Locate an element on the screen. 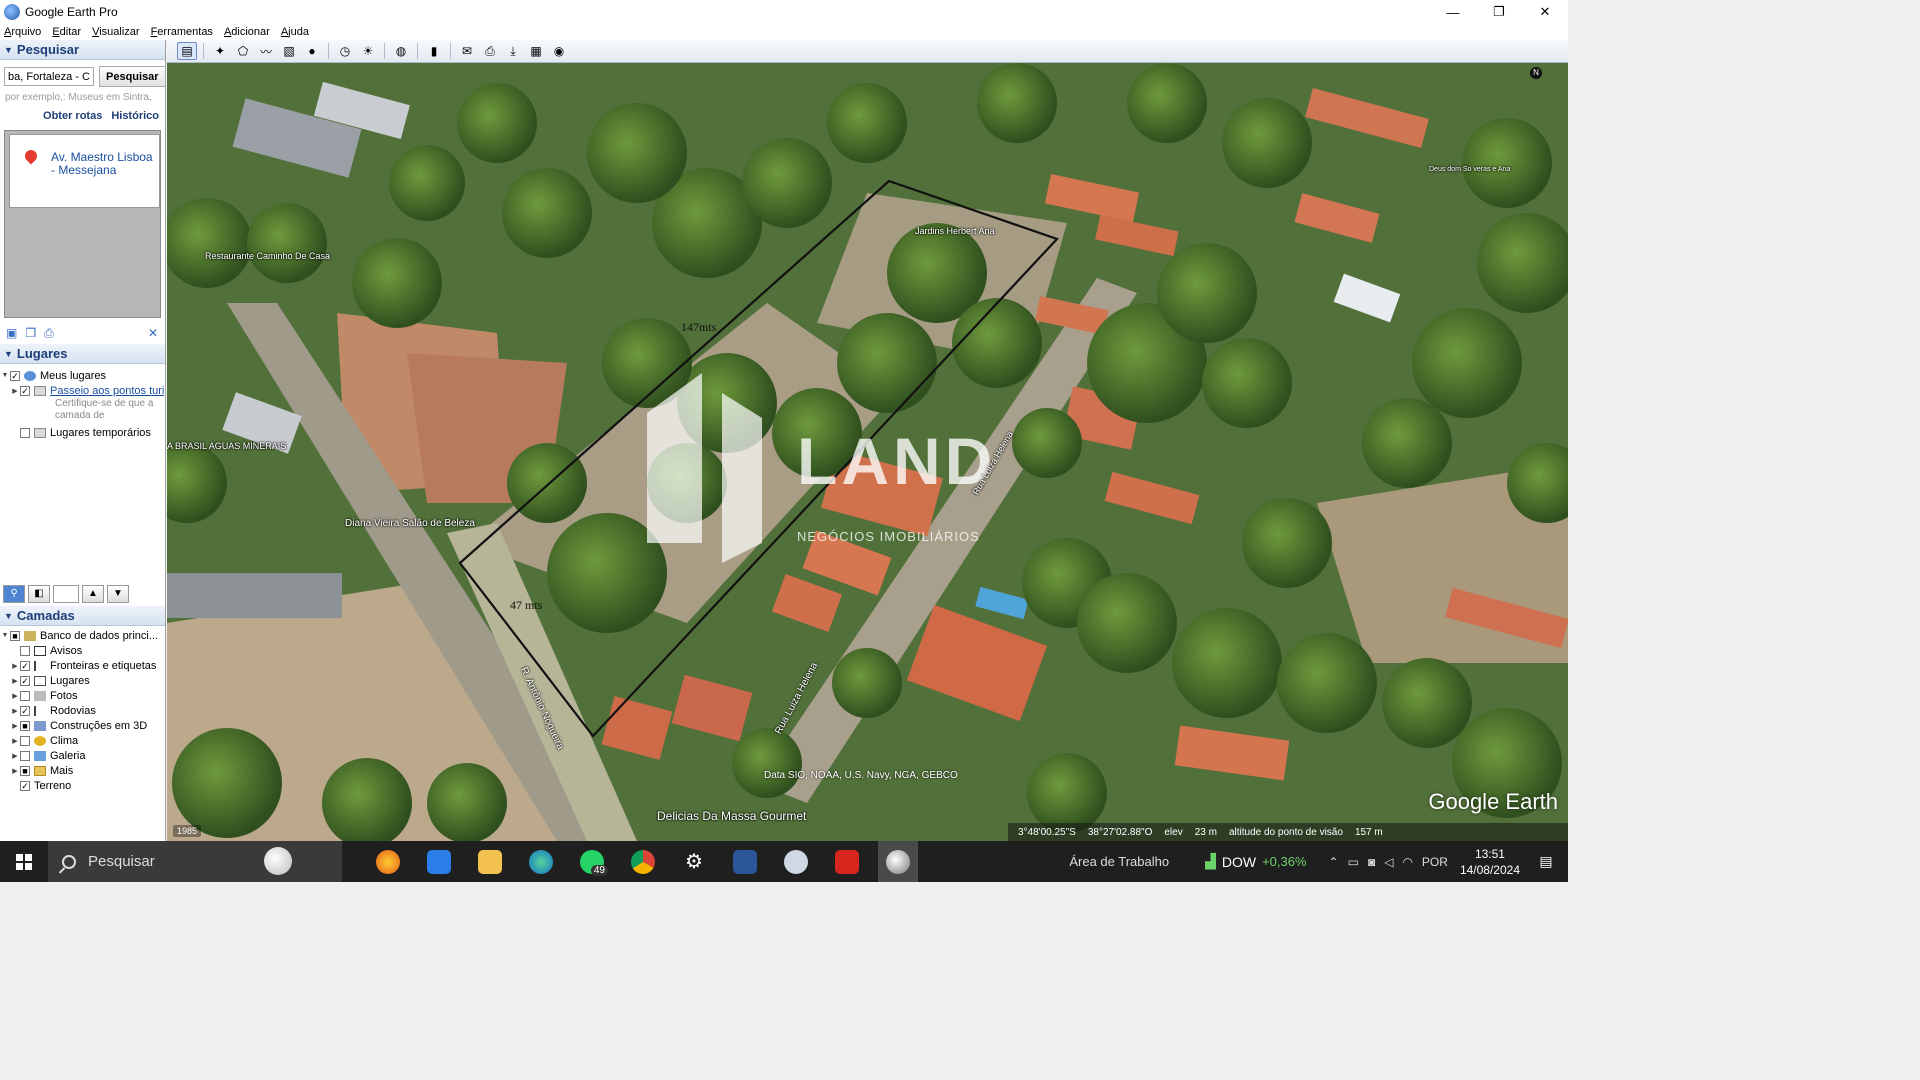  copy-icon: ❐ is located at coordinates (30, 333).